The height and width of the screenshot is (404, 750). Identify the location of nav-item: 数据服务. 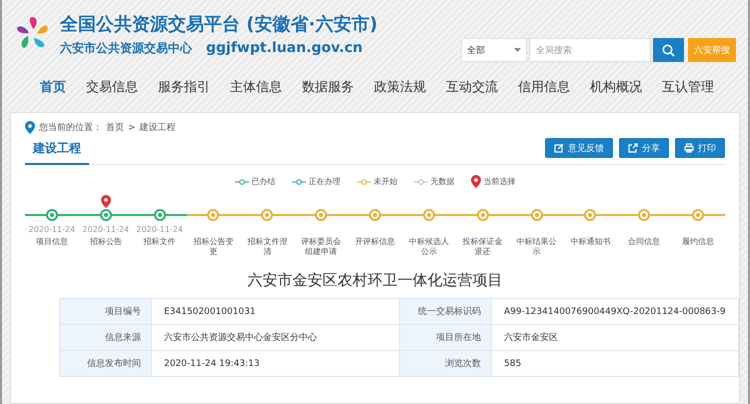
(328, 87).